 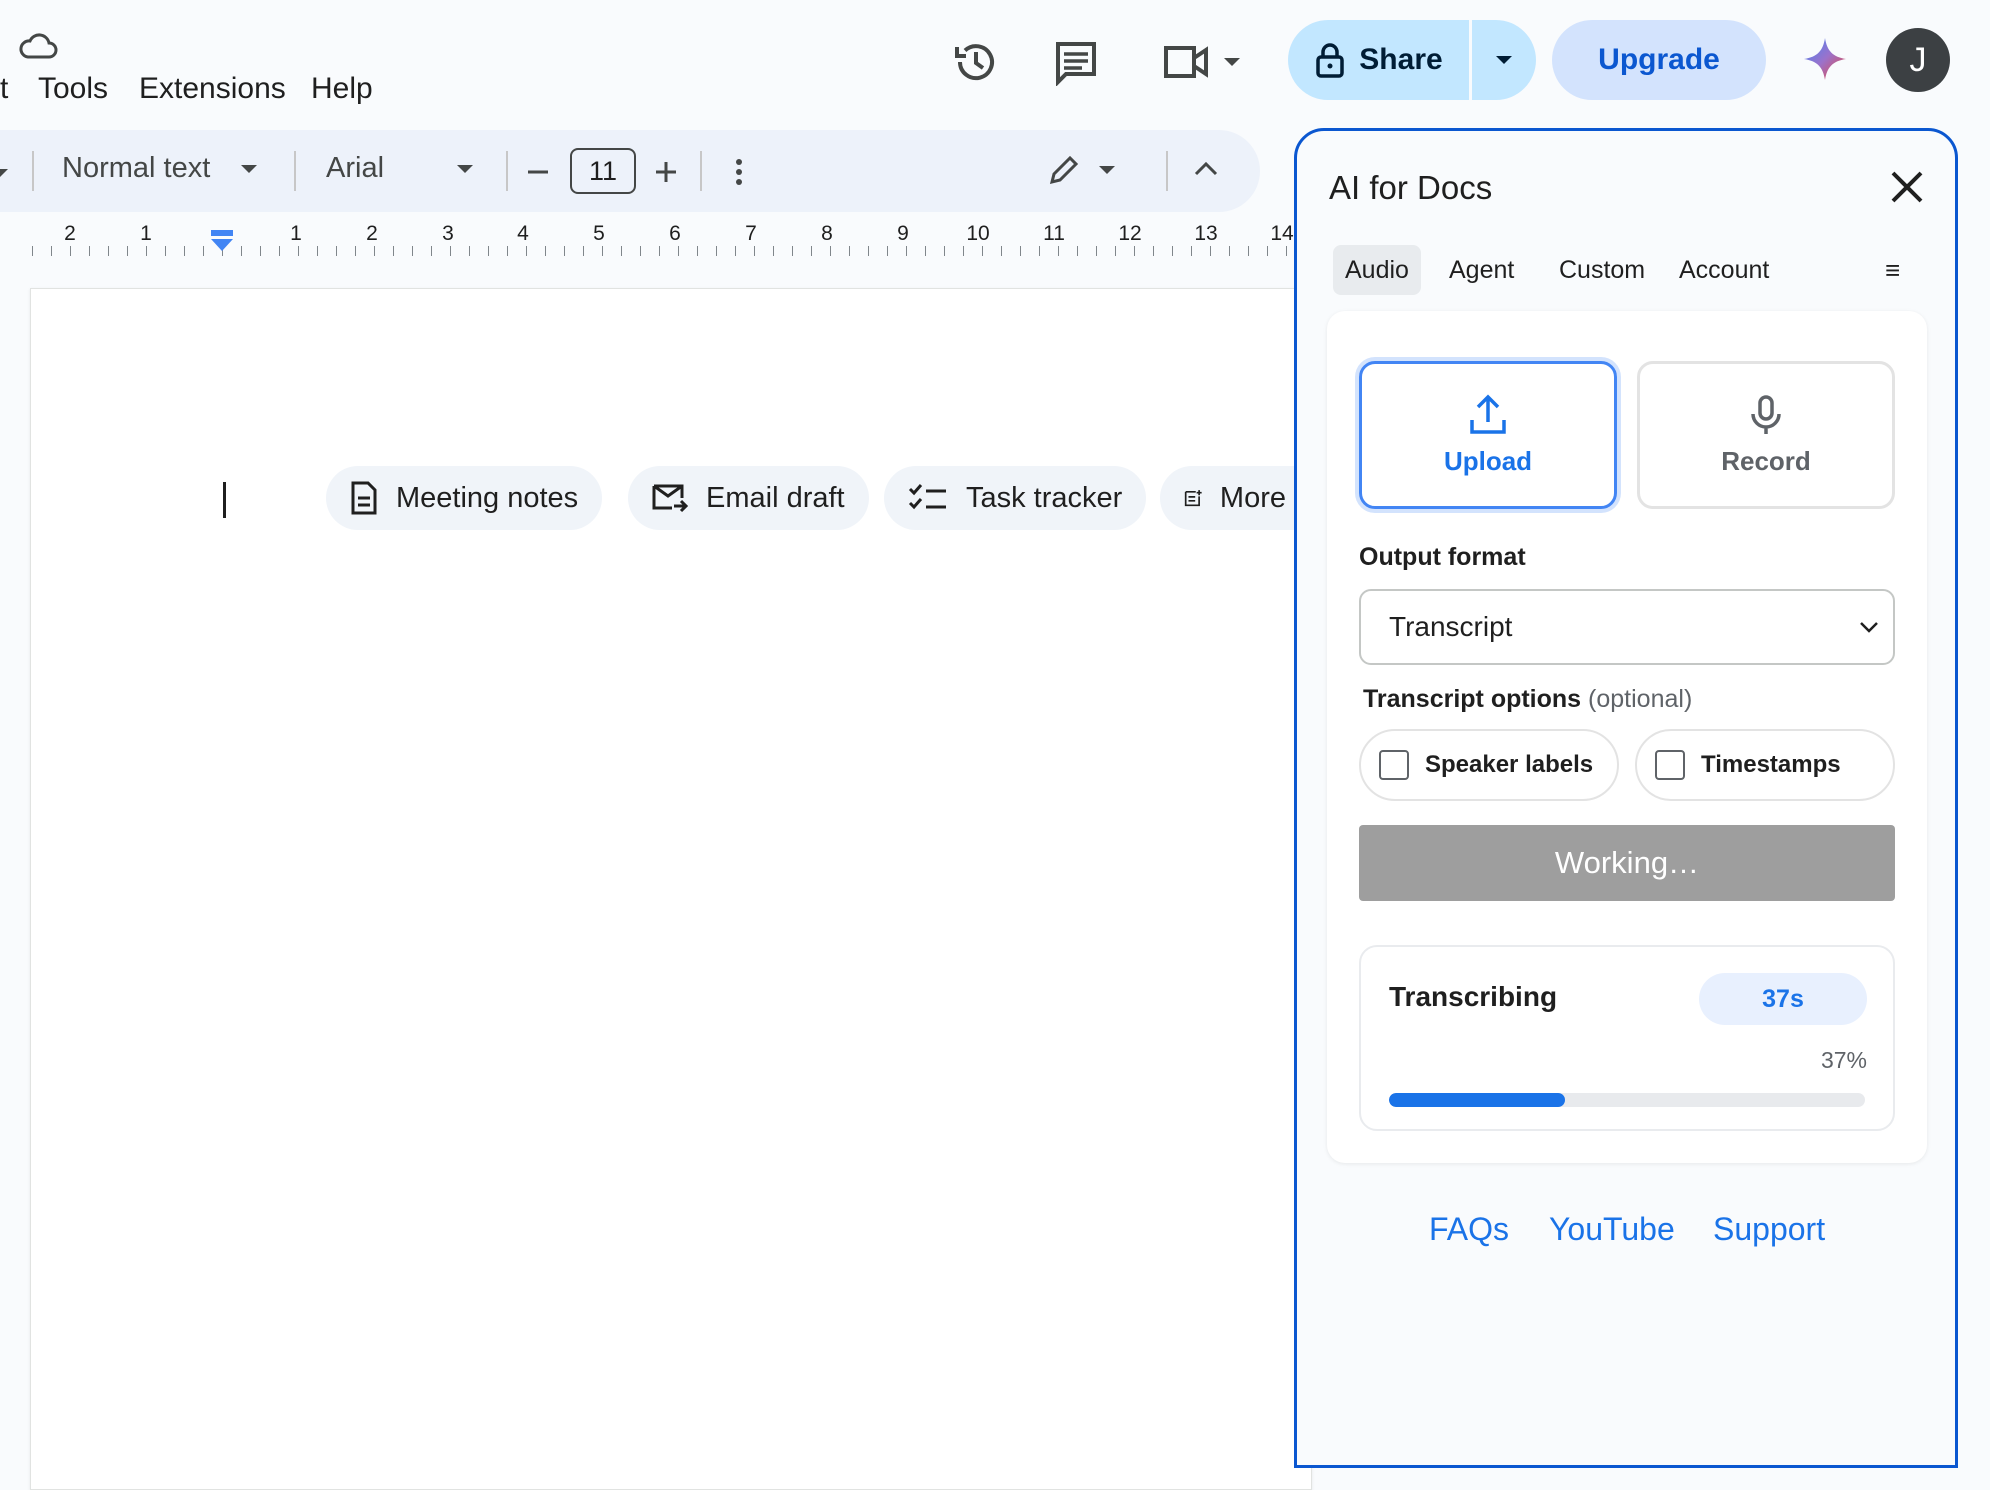 I want to click on collapse-toolbar-icon, so click(x=1206, y=170).